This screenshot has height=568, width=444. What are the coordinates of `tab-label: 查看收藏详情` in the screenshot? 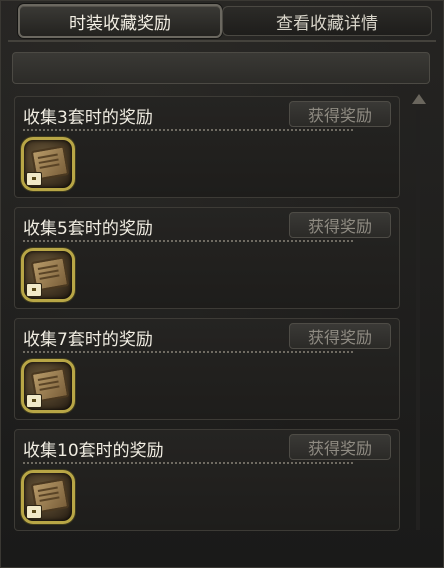 It's located at (327, 23).